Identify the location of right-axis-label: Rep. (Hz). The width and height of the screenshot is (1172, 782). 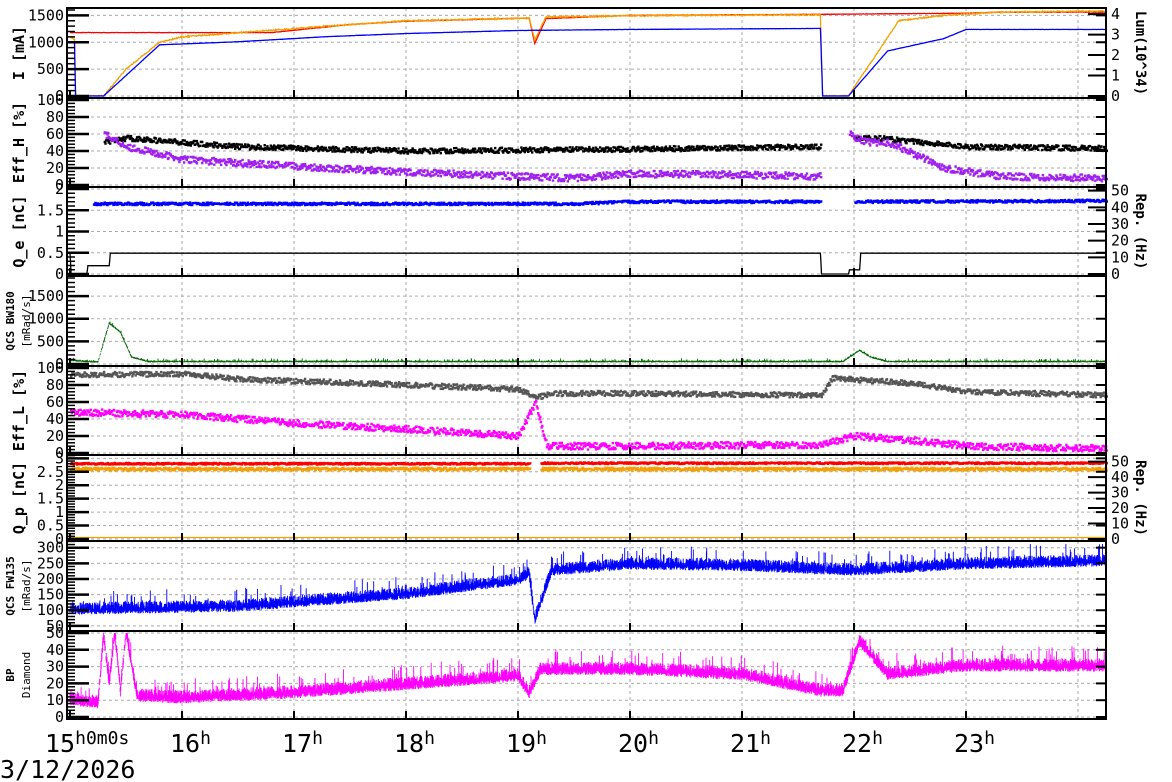
(1140, 232).